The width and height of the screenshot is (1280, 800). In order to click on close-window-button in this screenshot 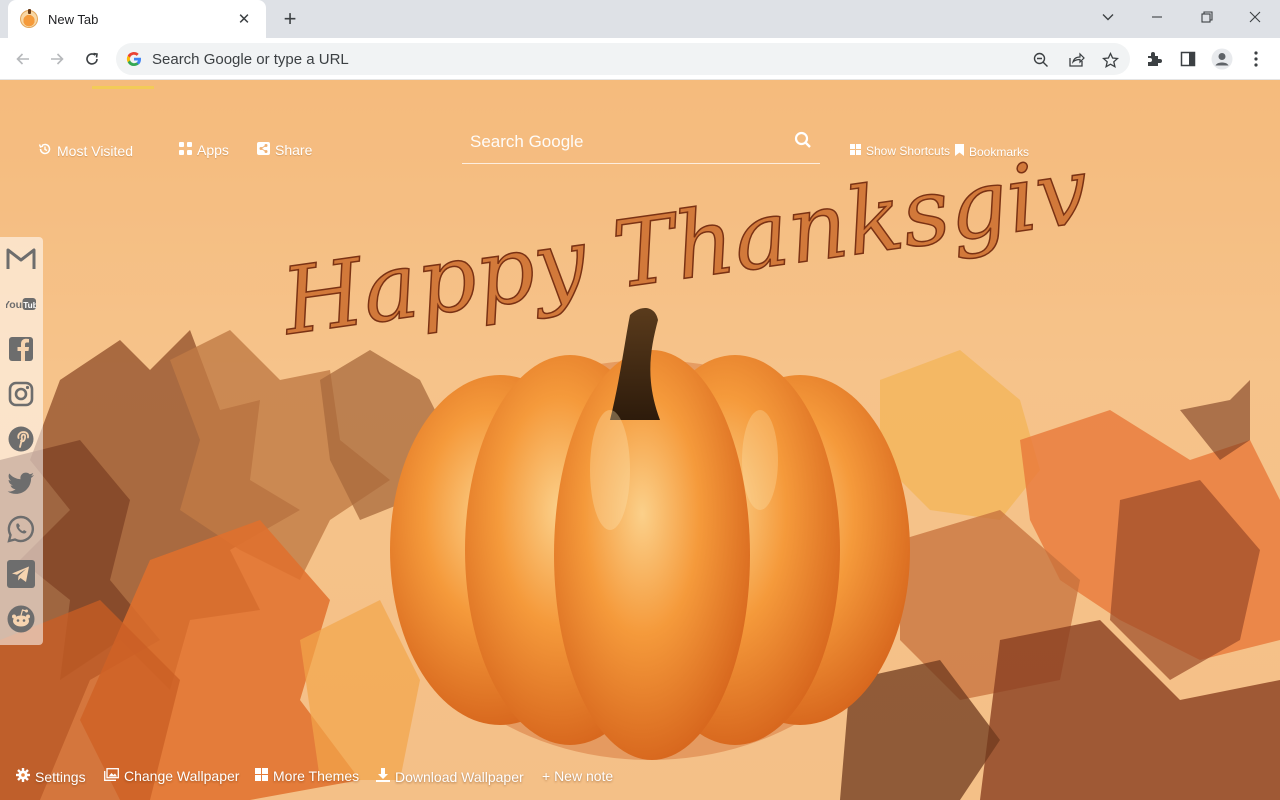, I will do `click(1255, 17)`.